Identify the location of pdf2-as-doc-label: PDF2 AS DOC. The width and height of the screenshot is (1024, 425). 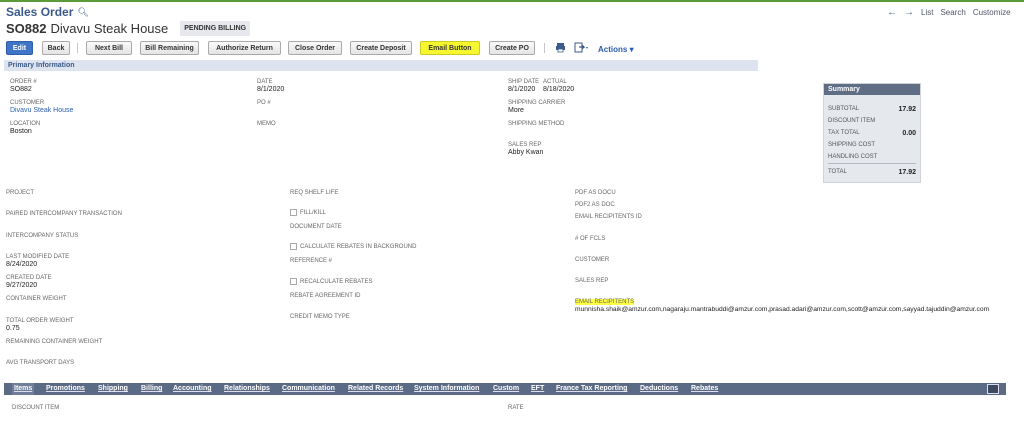
(595, 205).